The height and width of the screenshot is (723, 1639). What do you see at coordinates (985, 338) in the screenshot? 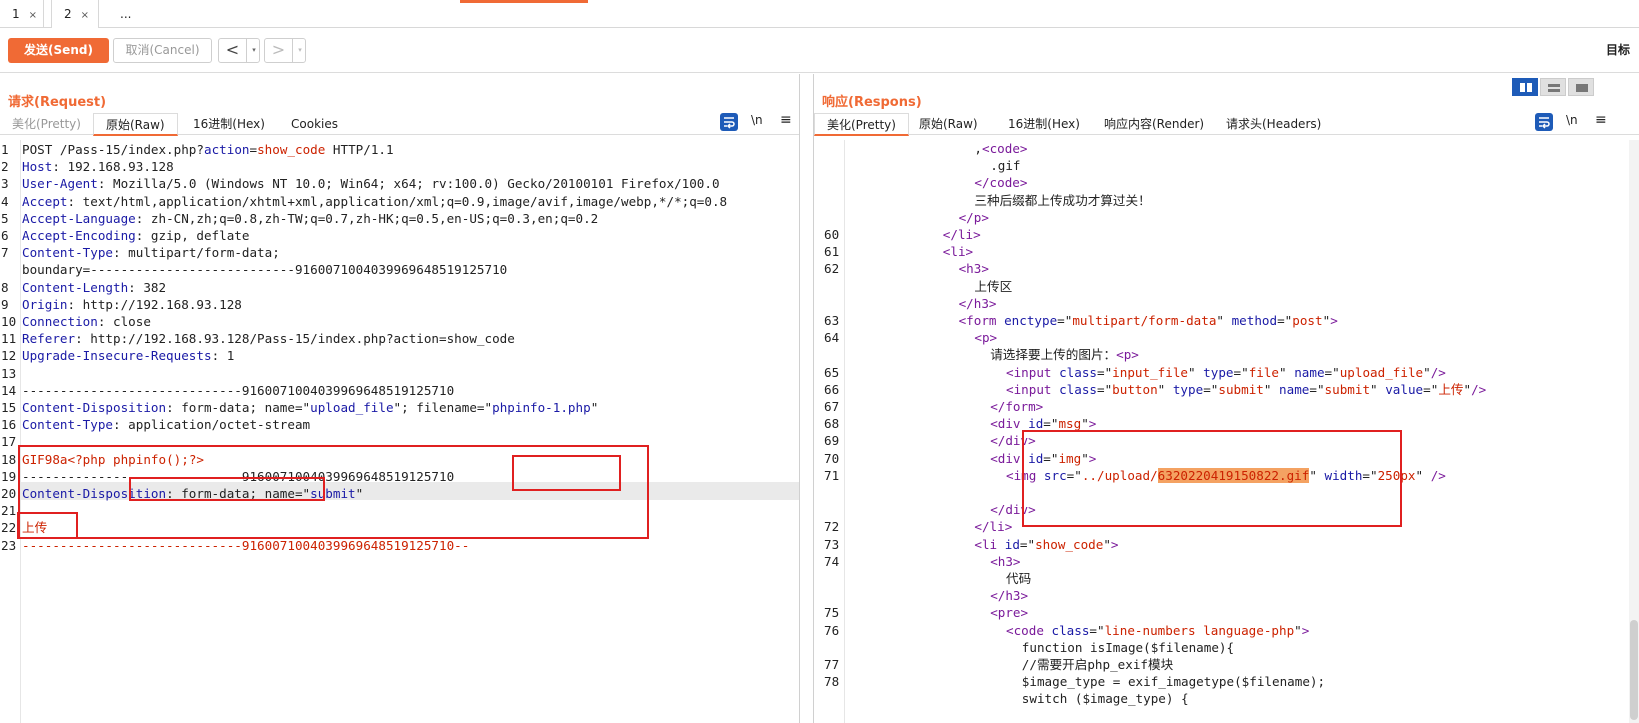
I see `code-line: <p>` at bounding box center [985, 338].